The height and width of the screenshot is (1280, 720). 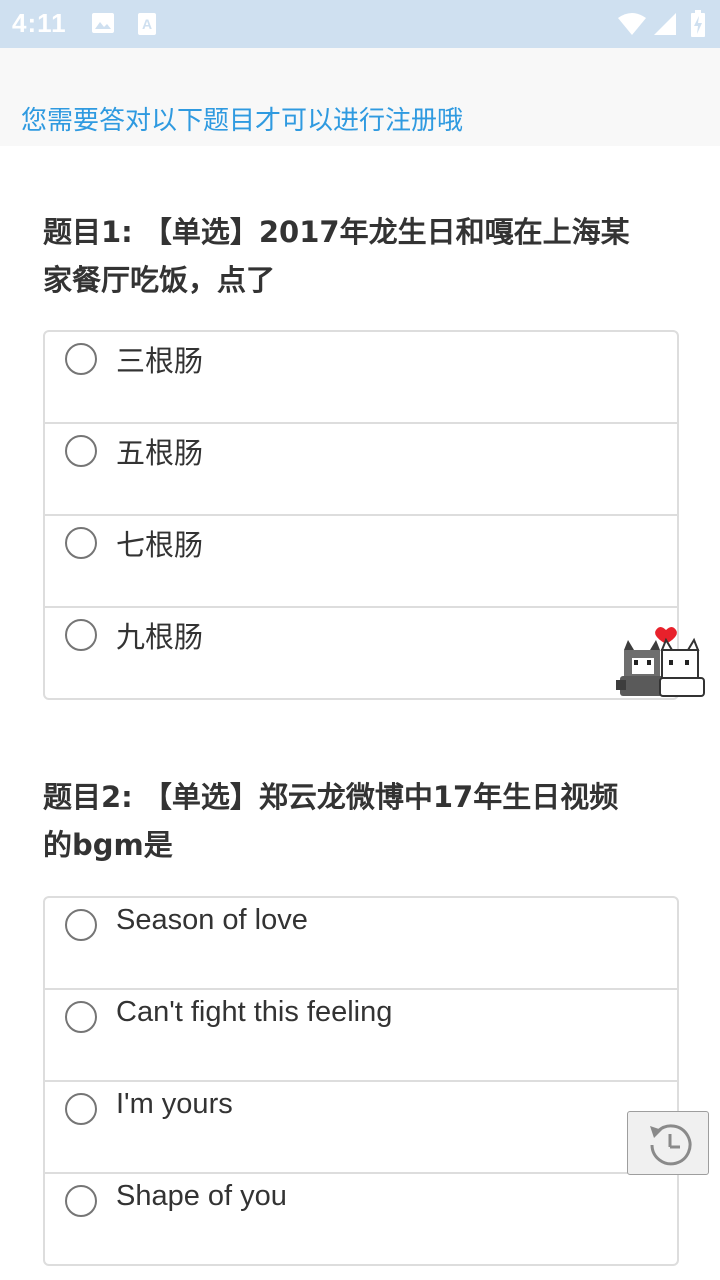 What do you see at coordinates (254, 1012) in the screenshot?
I see `option-label: Can't fight this feeling` at bounding box center [254, 1012].